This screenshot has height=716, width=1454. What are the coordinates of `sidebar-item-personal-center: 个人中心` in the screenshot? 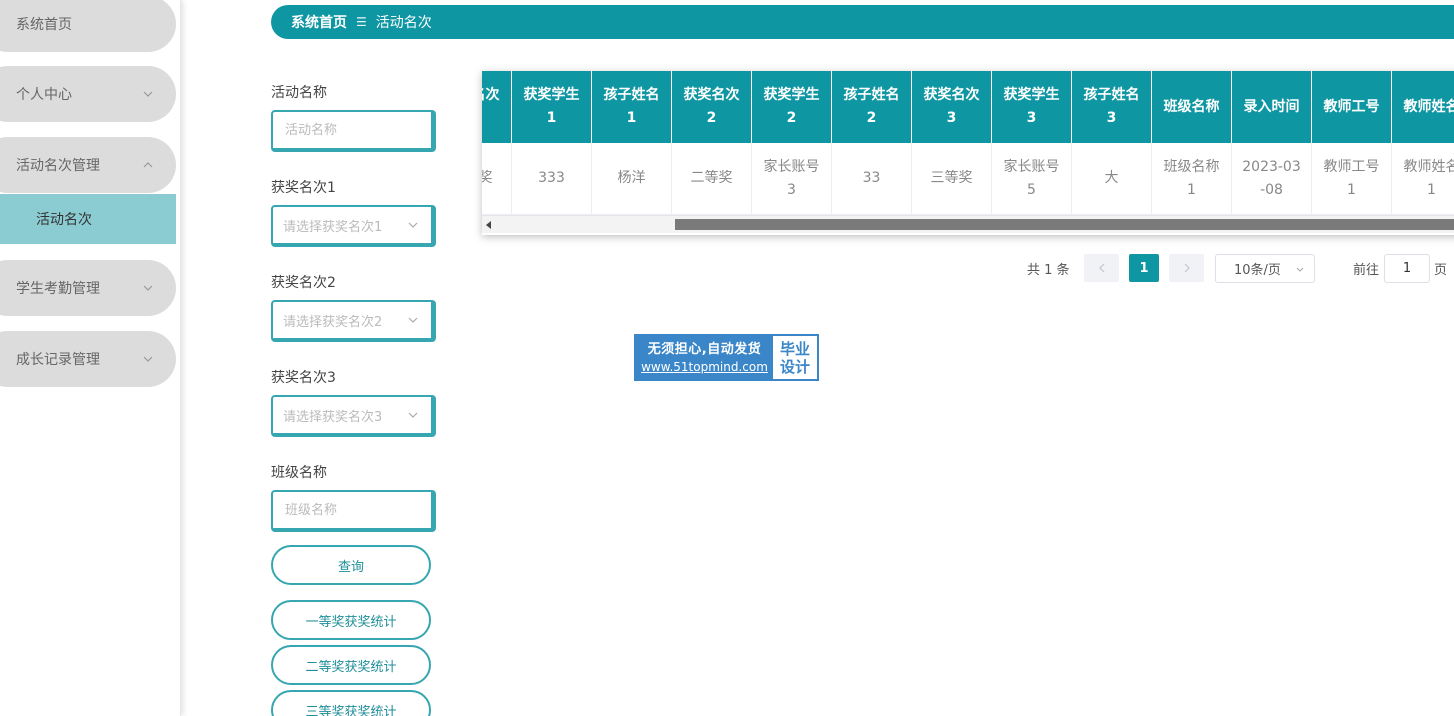 It's located at (88, 94).